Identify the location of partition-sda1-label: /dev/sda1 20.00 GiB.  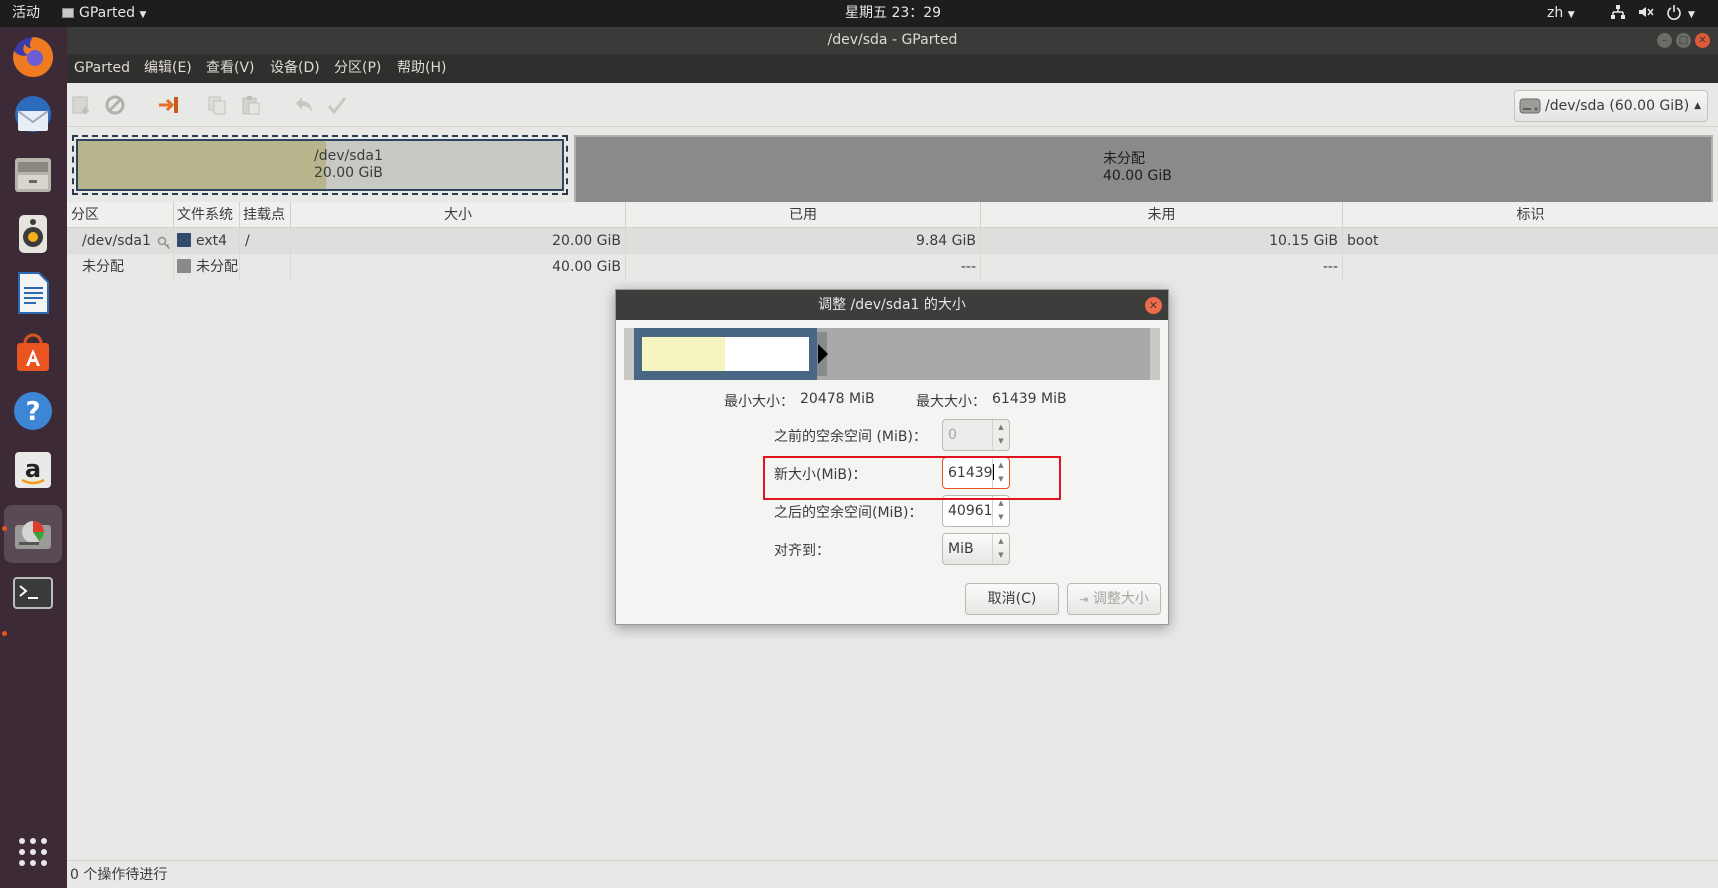
(348, 165).